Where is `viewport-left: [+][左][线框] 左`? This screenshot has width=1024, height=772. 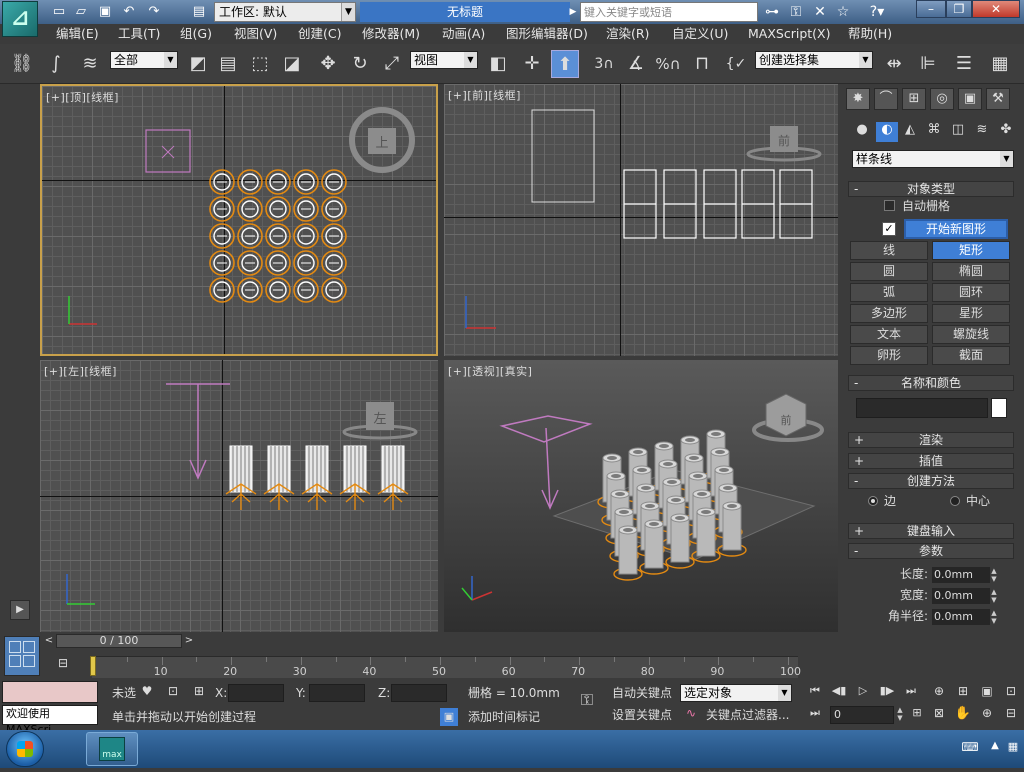
viewport-left: [+][左][线框] 左 is located at coordinates (239, 496).